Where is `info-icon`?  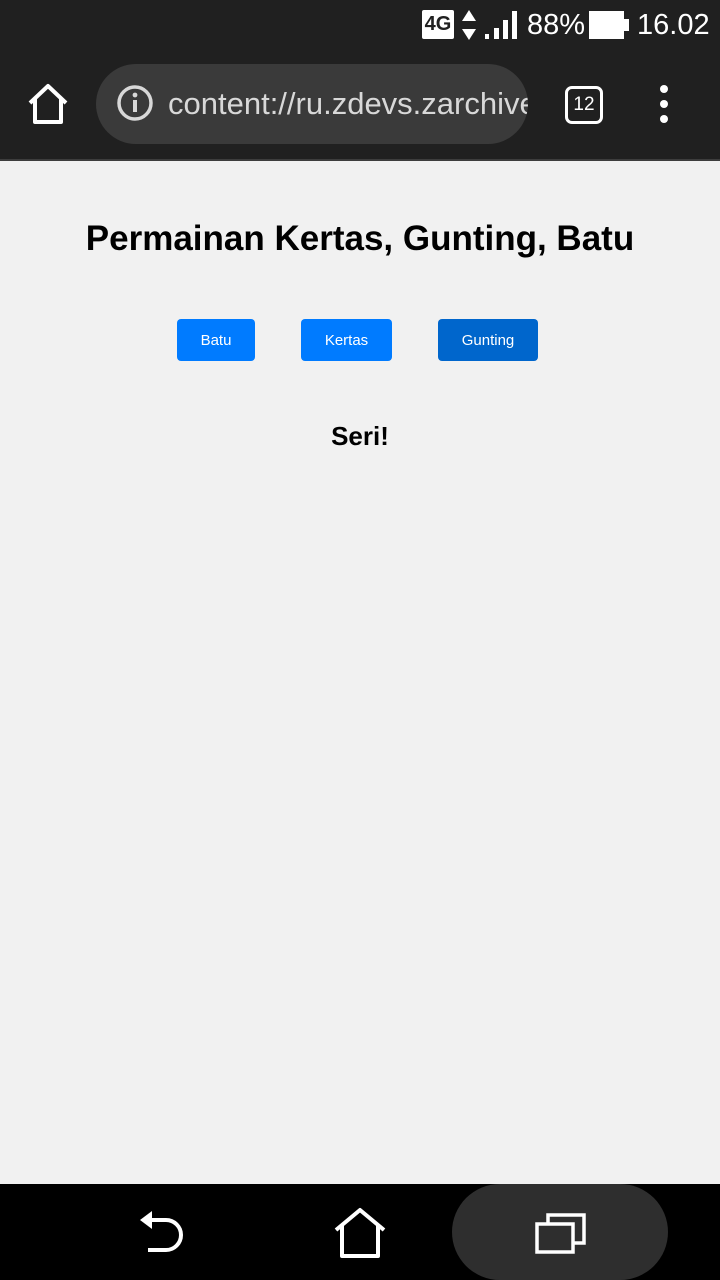
info-icon is located at coordinates (135, 103).